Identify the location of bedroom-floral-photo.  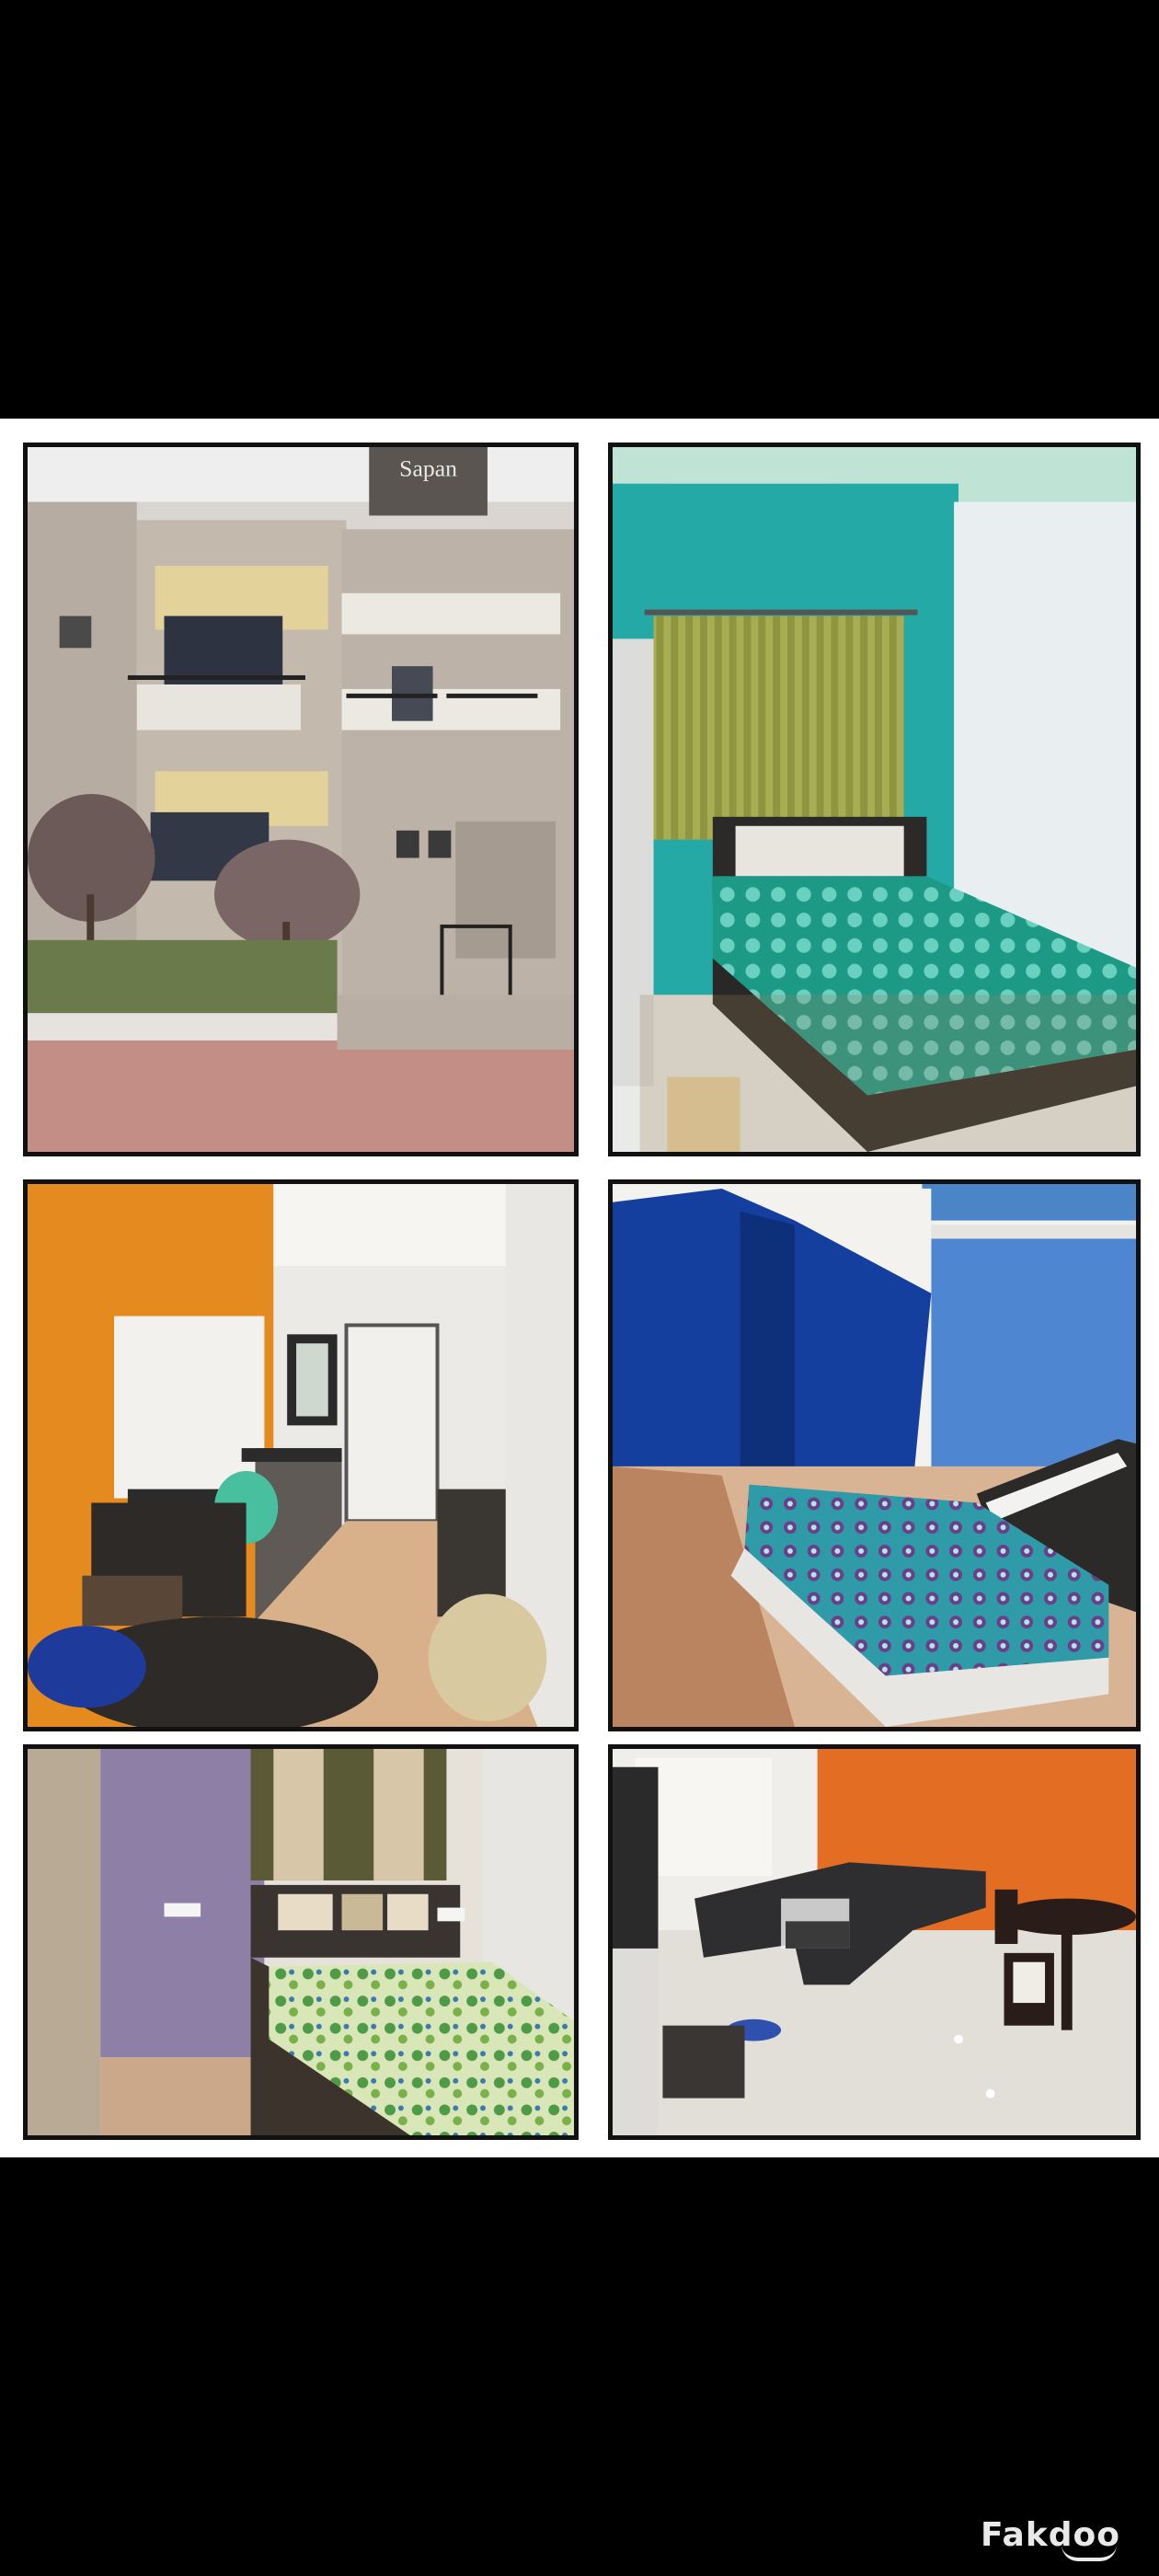
(301, 1942).